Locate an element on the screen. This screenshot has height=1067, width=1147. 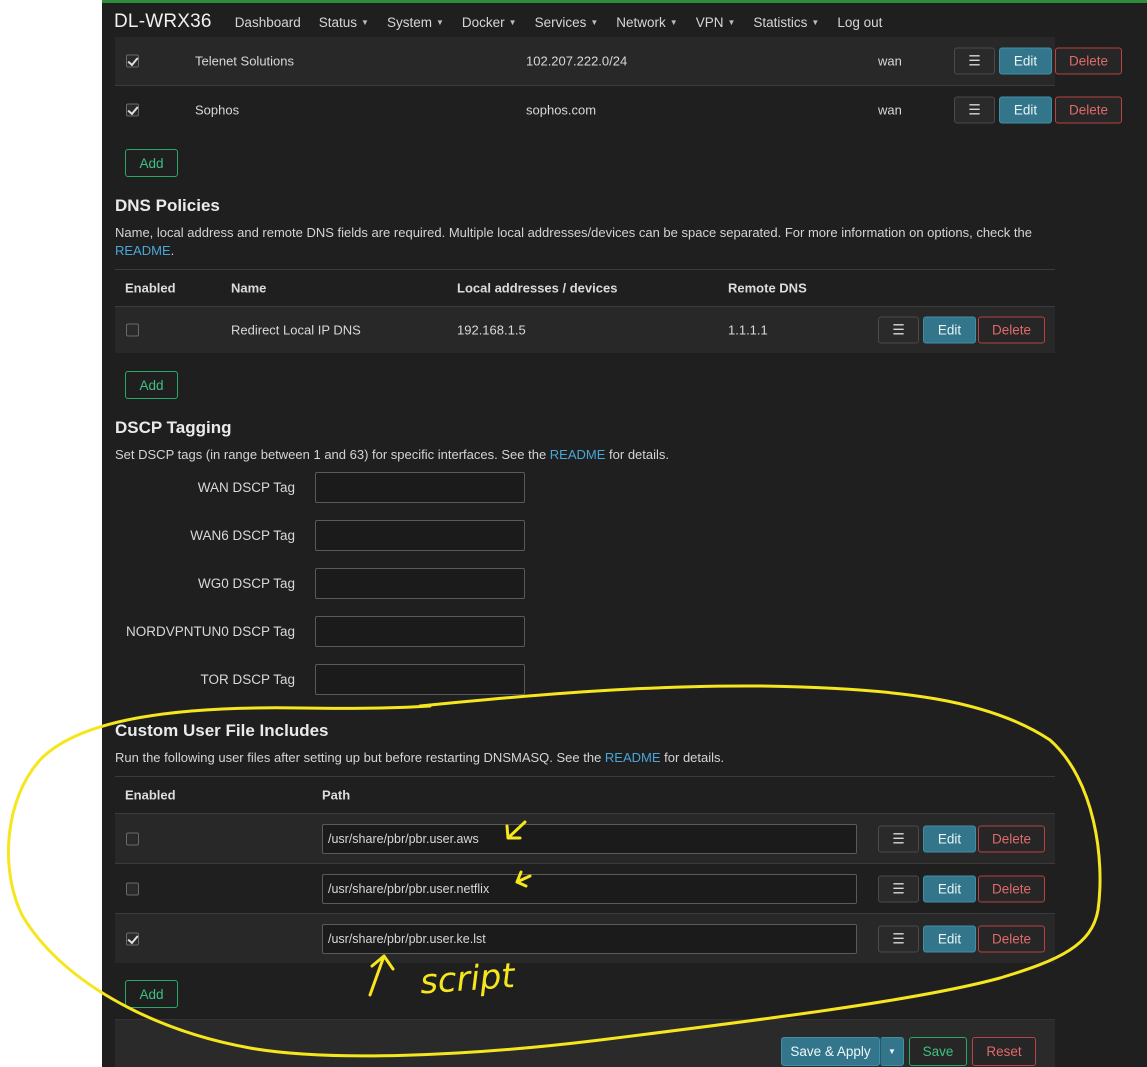
policy-destination: sophos.com is located at coordinates (561, 109).